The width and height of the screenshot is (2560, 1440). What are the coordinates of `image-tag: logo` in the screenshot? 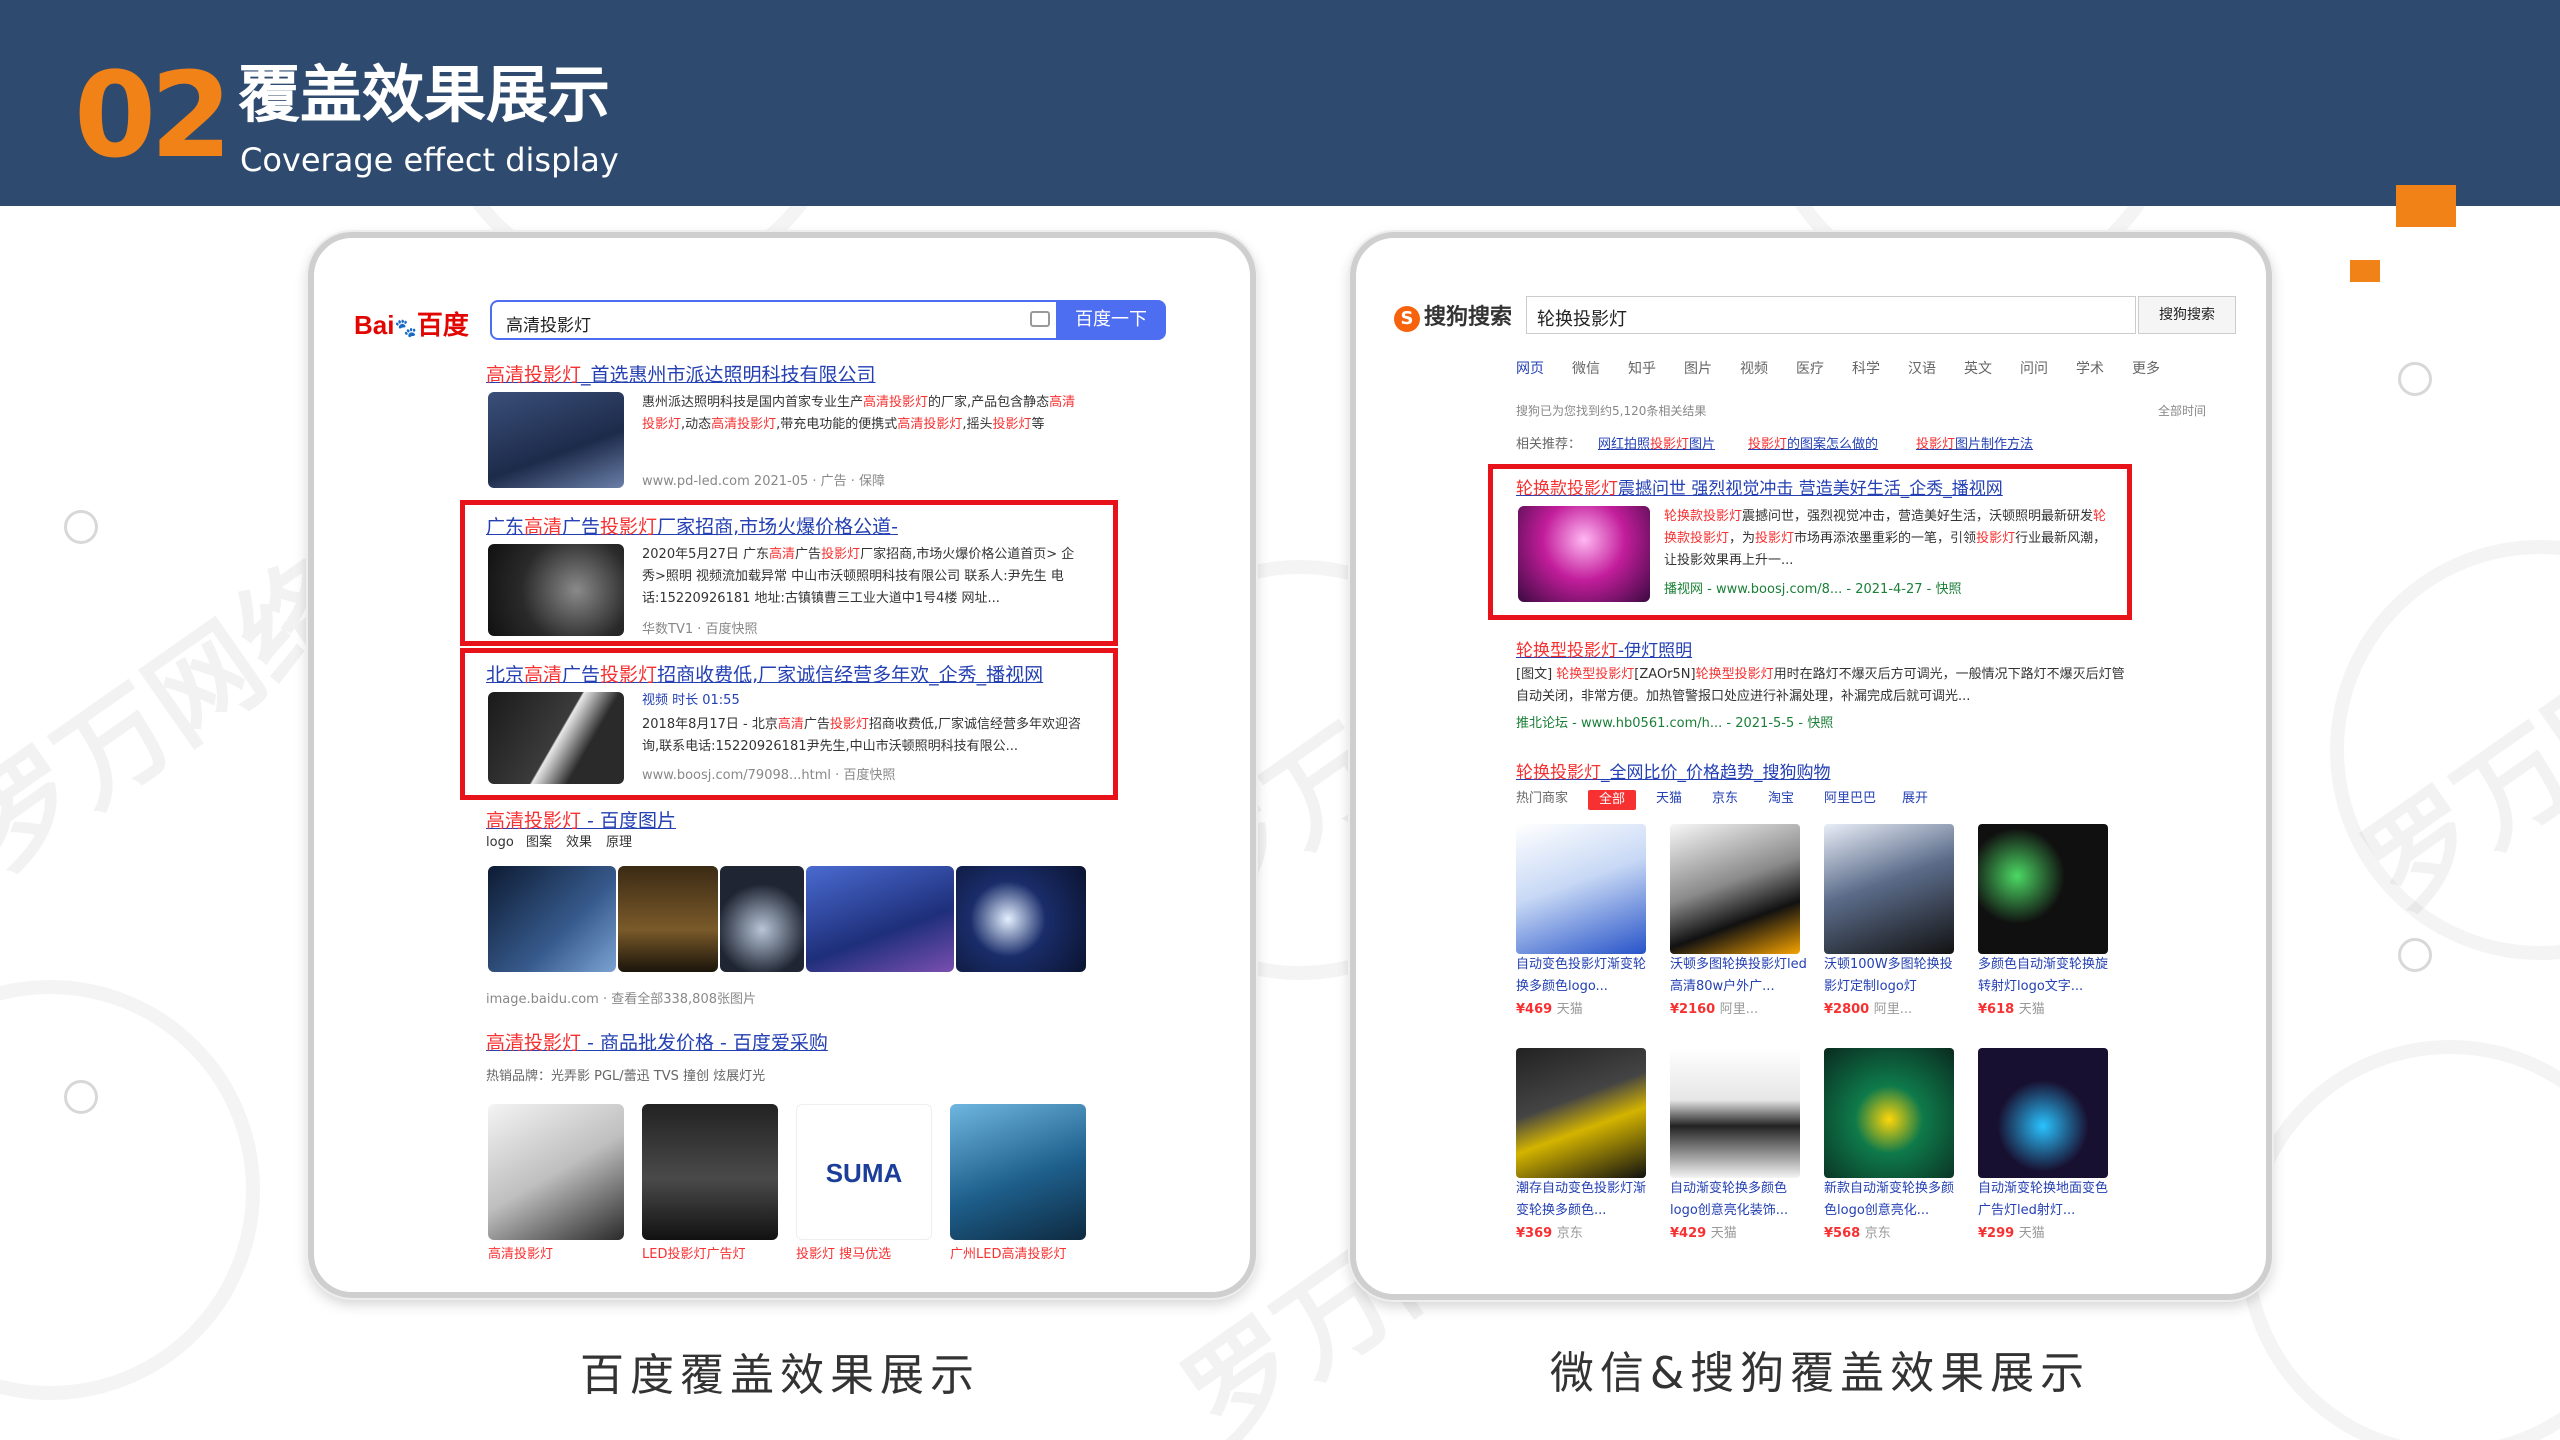 It's located at (501, 843).